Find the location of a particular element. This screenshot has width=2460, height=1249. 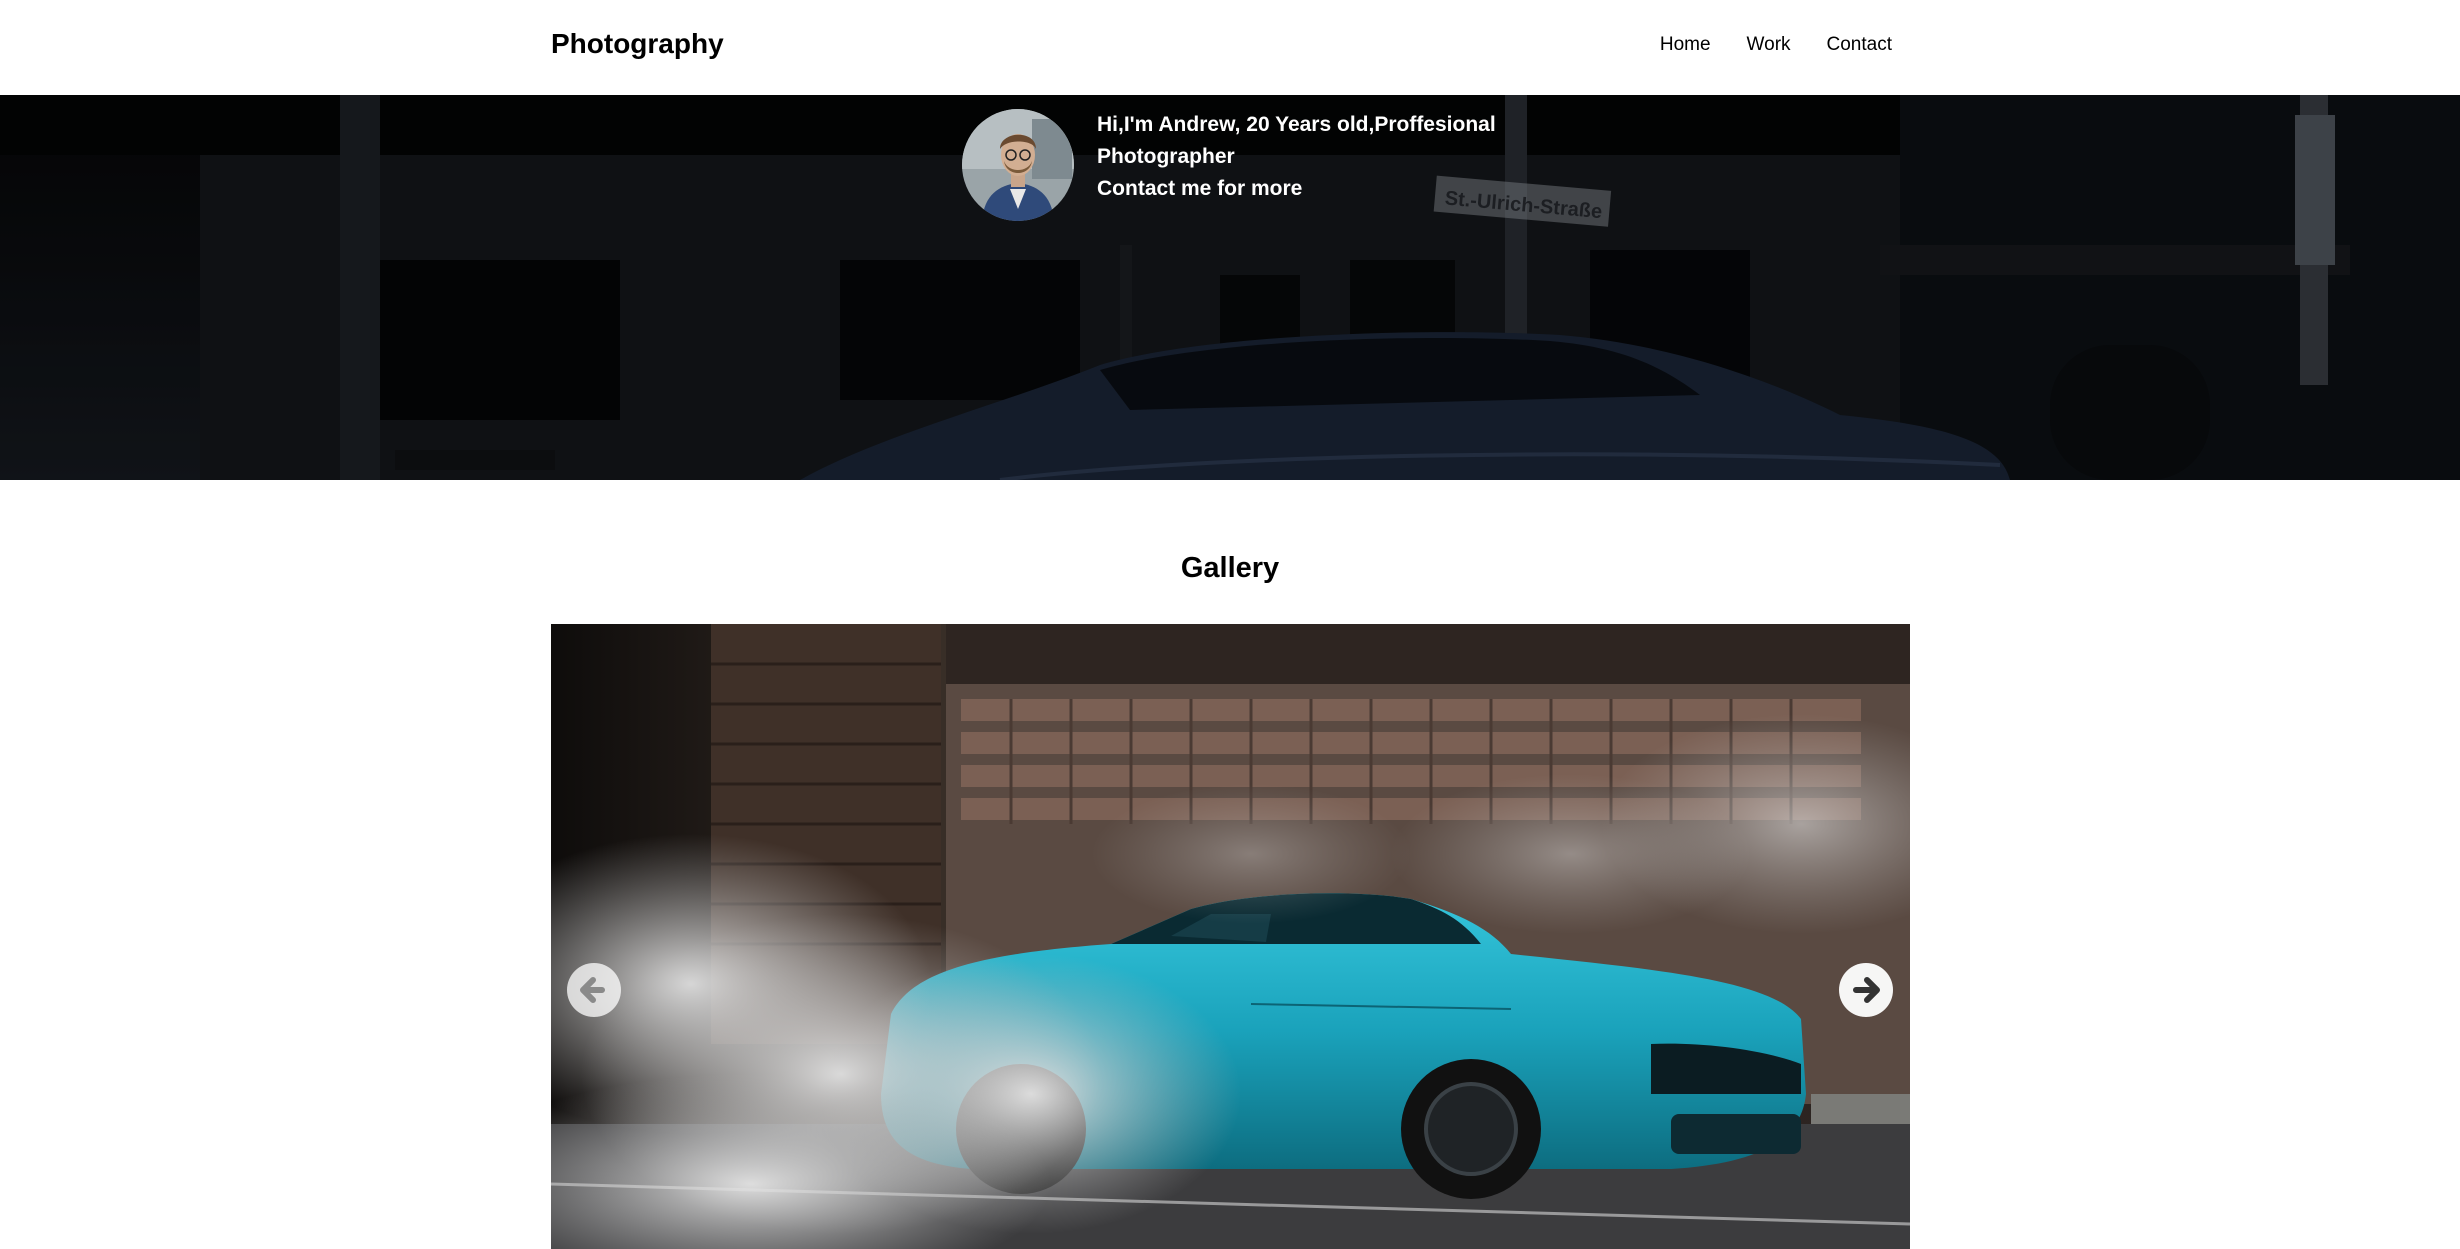

contact-cta-link: Contact me for more is located at coordinates (1199, 189).